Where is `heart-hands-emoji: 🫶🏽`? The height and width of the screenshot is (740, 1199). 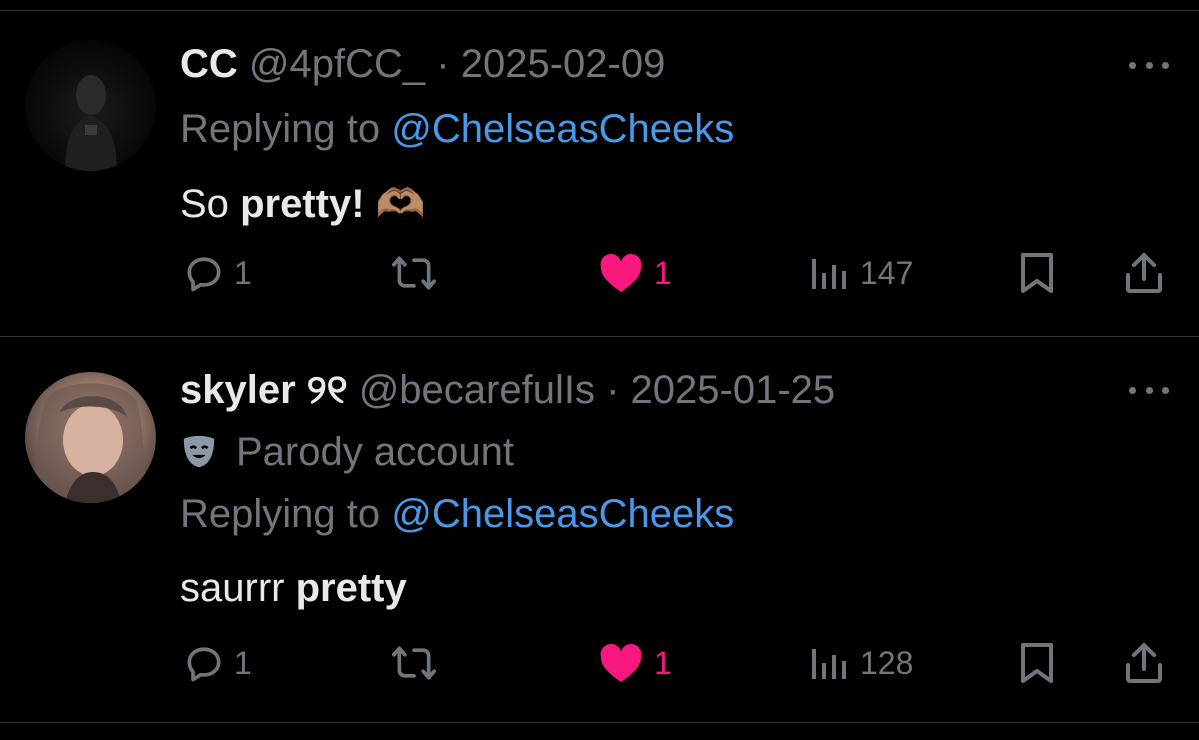
heart-hands-emoji: 🫶🏽 is located at coordinates (400, 204).